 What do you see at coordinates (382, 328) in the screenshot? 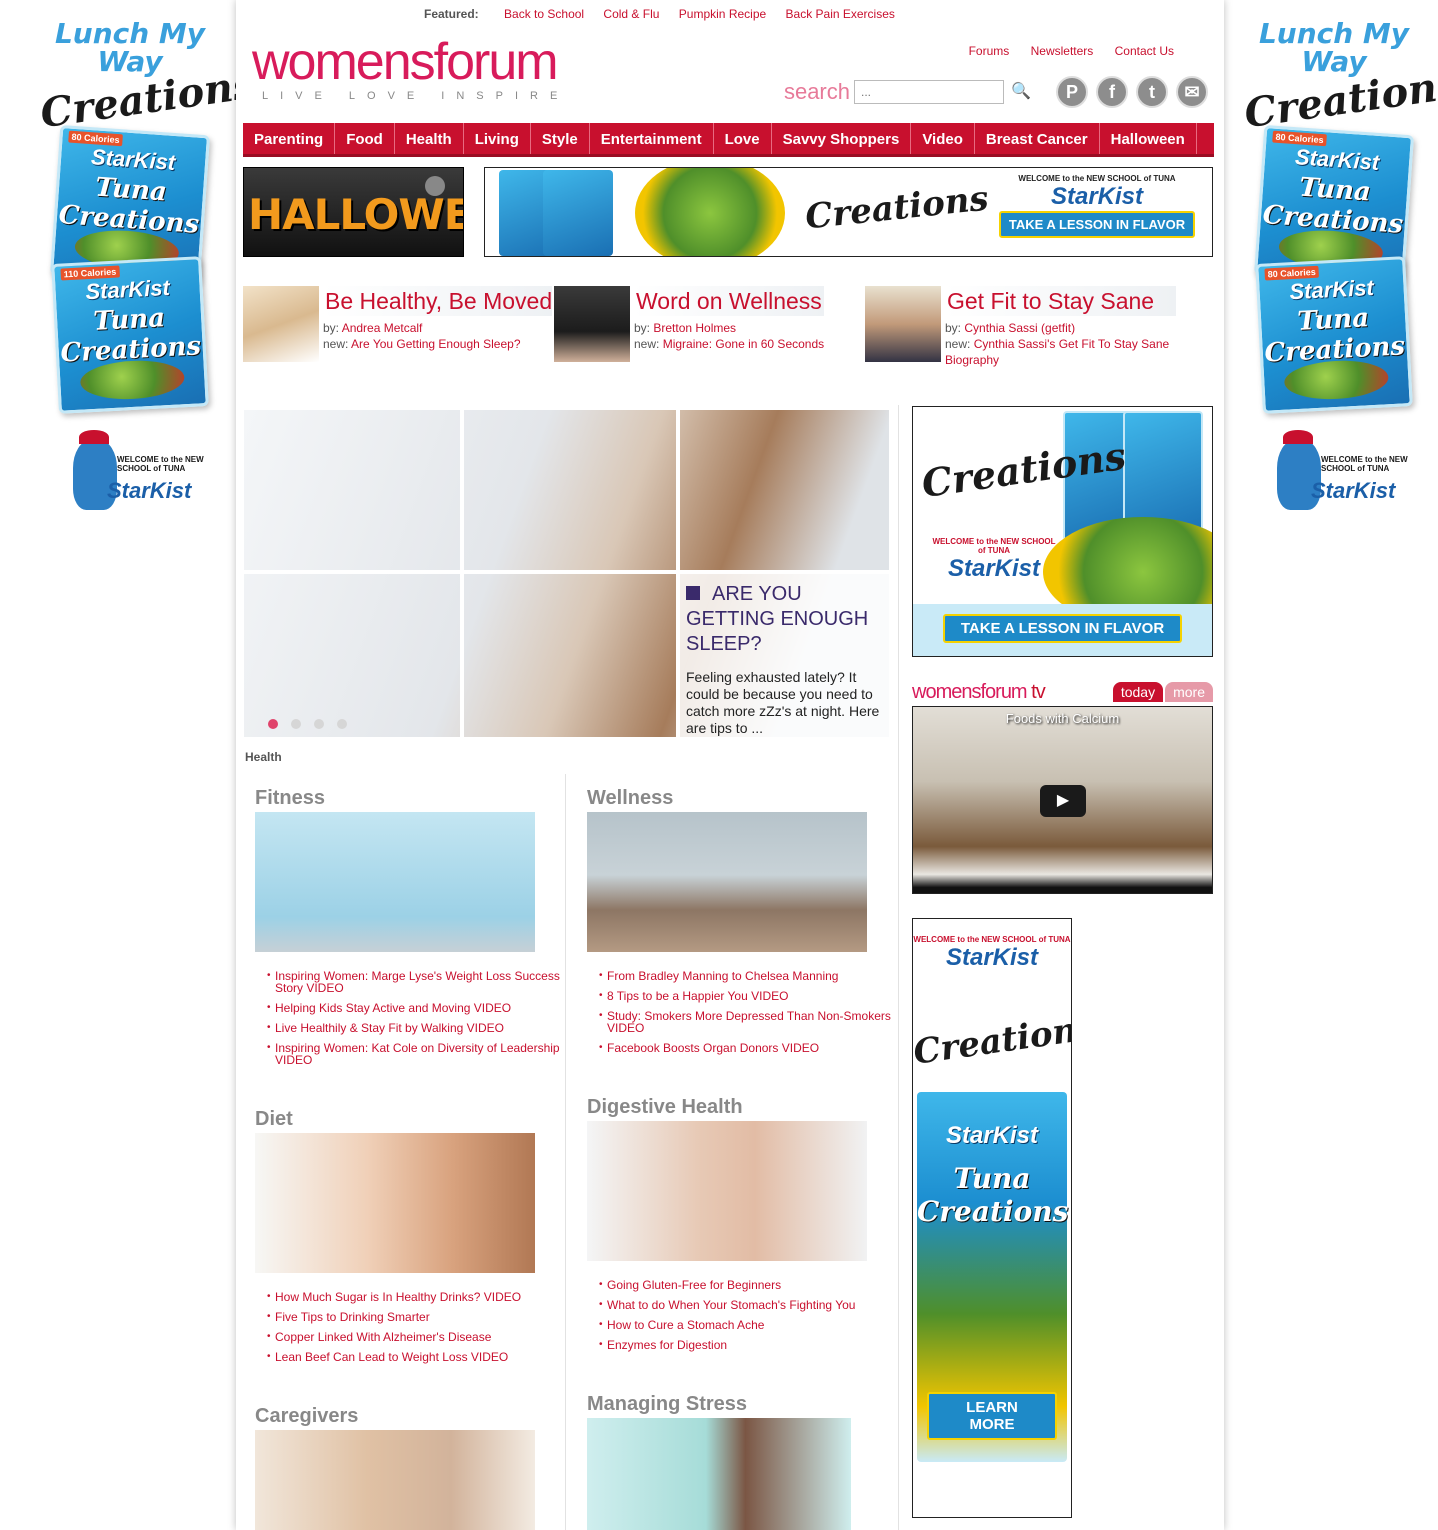
I see `expert-author-link: Andrea Metcalf` at bounding box center [382, 328].